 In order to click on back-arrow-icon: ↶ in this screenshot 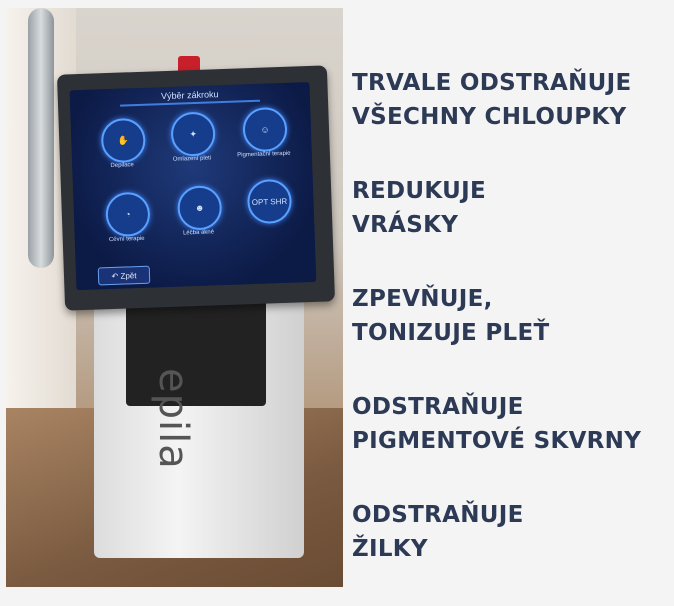, I will do `click(116, 276)`.